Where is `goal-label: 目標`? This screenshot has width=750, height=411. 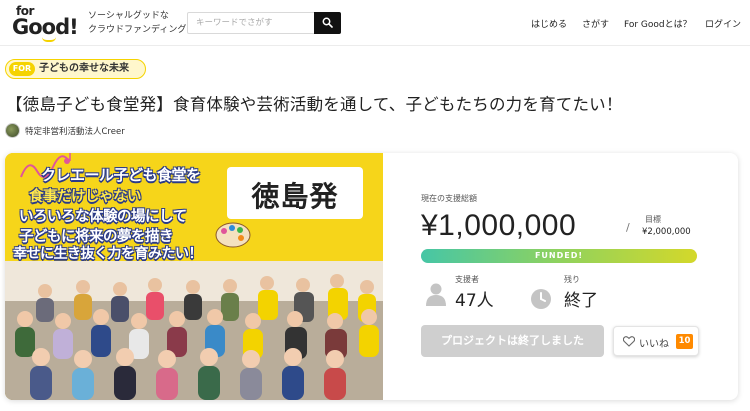
goal-label: 目標 is located at coordinates (653, 219).